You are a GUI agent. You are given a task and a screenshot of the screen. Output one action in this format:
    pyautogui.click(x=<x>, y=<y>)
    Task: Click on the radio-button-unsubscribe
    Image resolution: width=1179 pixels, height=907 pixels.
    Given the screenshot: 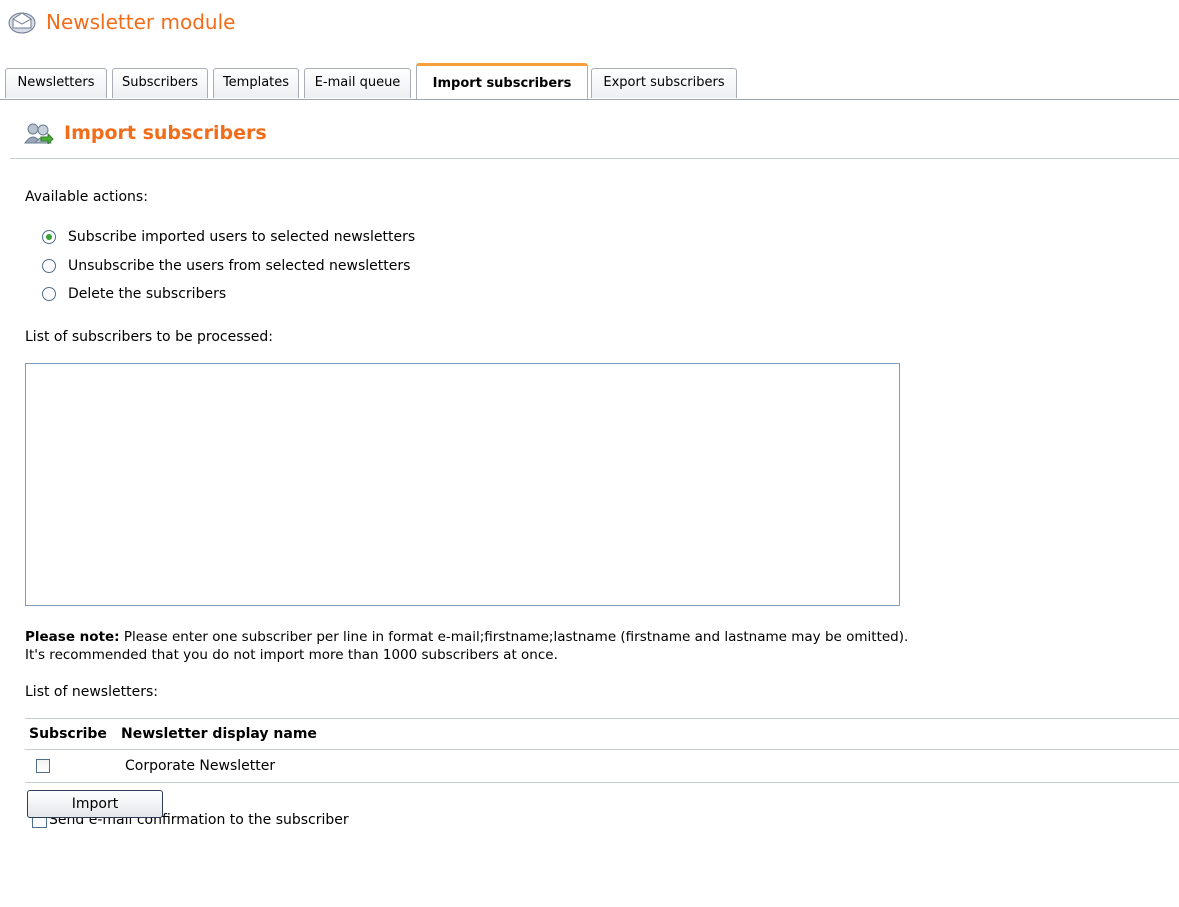 What is the action you would take?
    pyautogui.click(x=49, y=266)
    